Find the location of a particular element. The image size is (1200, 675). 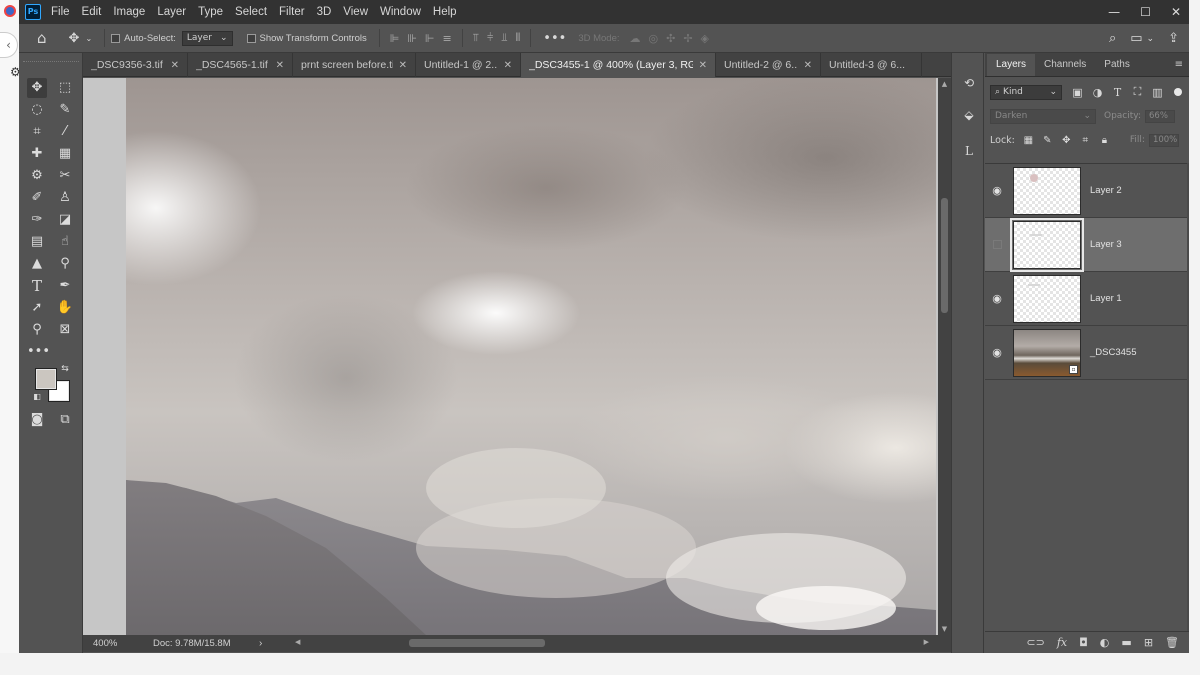

layer-row: ◉ ▫ _DSC3455 is located at coordinates (1087, 353).